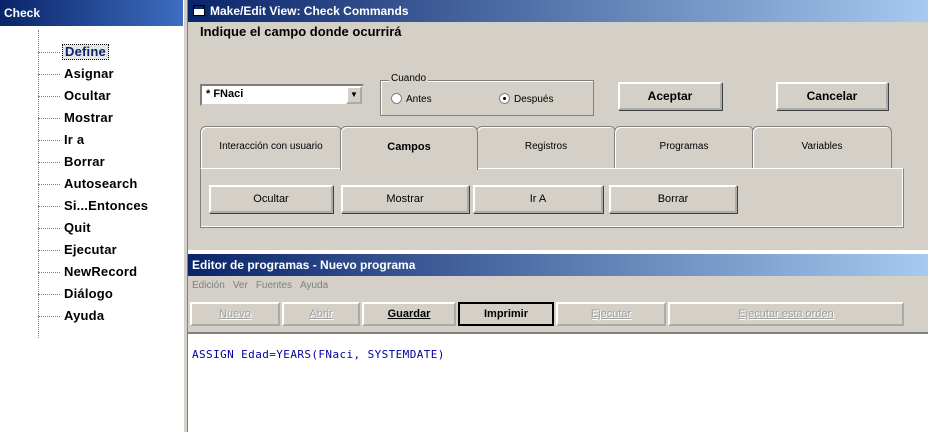  I want to click on tree-item-label: Ir a, so click(74, 139).